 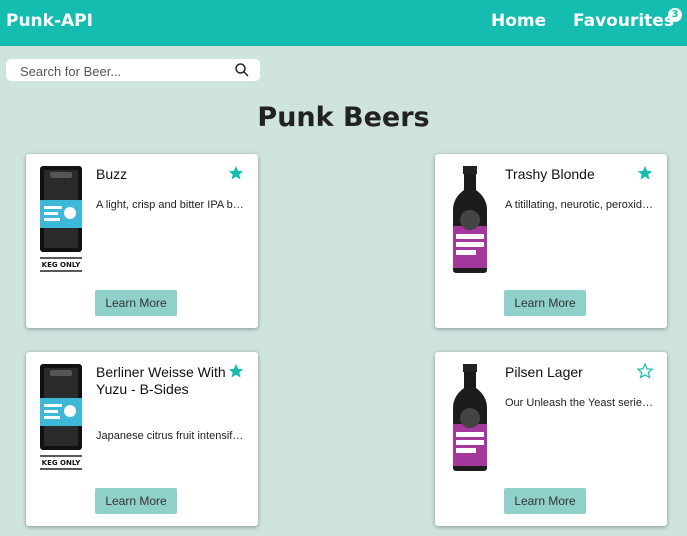 What do you see at coordinates (112, 174) in the screenshot?
I see `beer-name: Buzz` at bounding box center [112, 174].